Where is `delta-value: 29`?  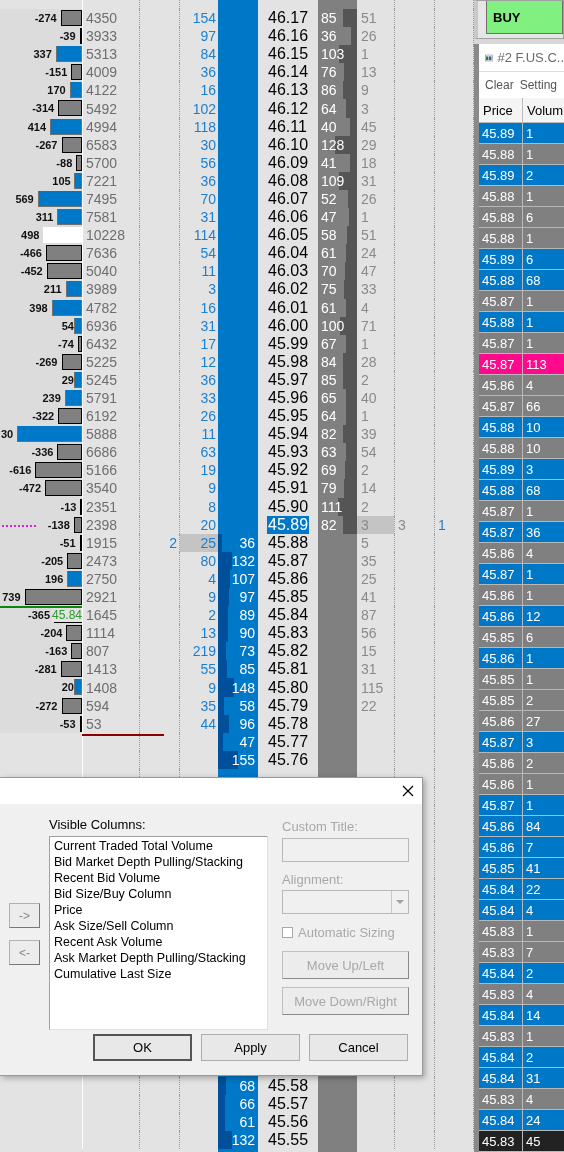 delta-value: 29 is located at coordinates (67, 379).